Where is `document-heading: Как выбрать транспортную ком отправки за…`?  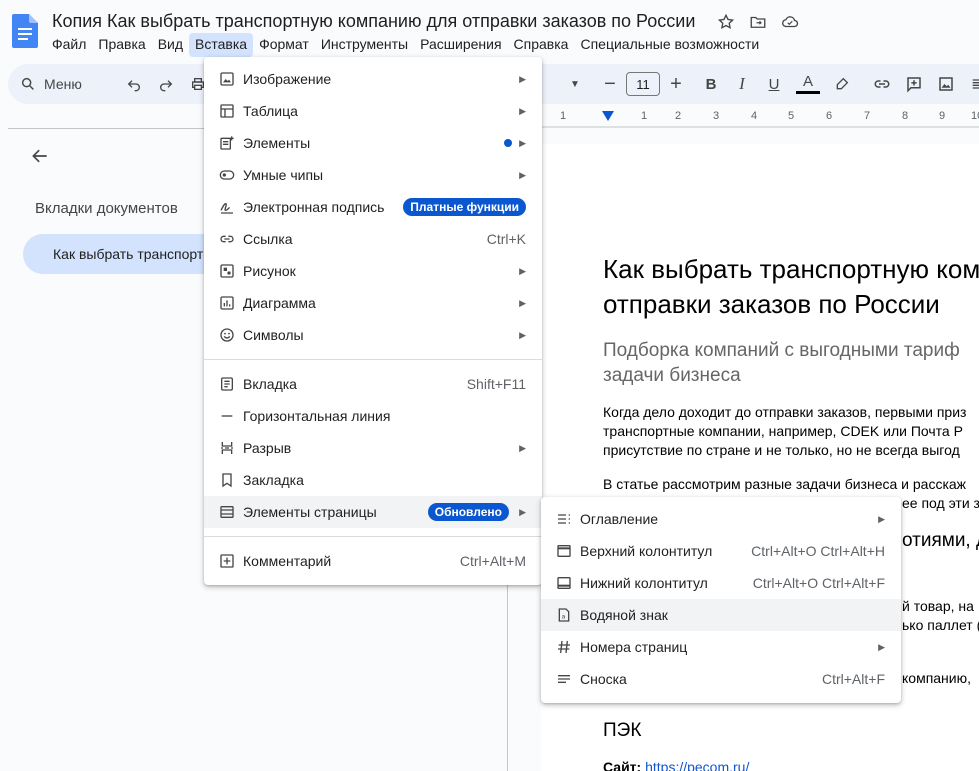
document-heading: Как выбрать транспортную ком отправки за… is located at coordinates (791, 287).